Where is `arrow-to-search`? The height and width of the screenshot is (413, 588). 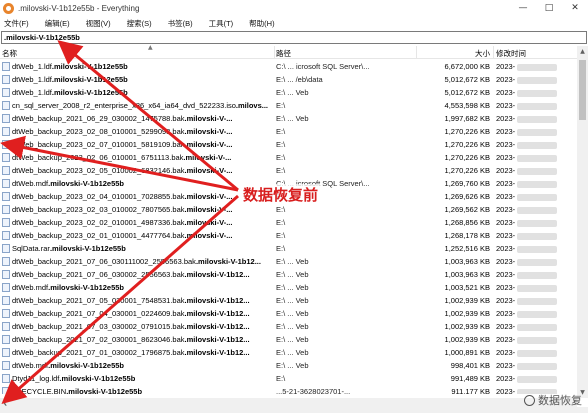
arrow-to-search is located at coordinates (148, 116).